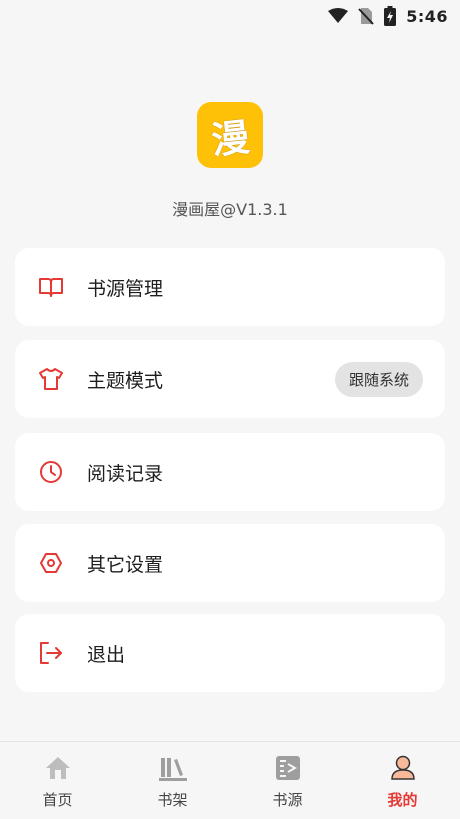  I want to click on menu-item-label: 主题模式, so click(125, 380).